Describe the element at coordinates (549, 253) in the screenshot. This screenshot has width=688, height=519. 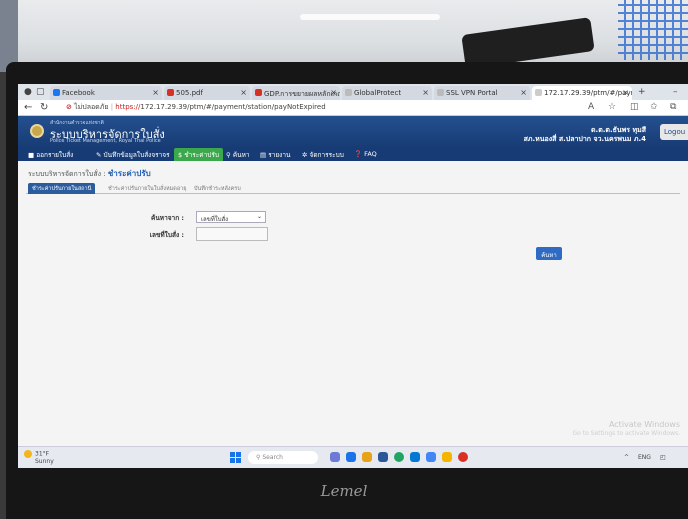
I see `search-button: ค้นหา` at that location.